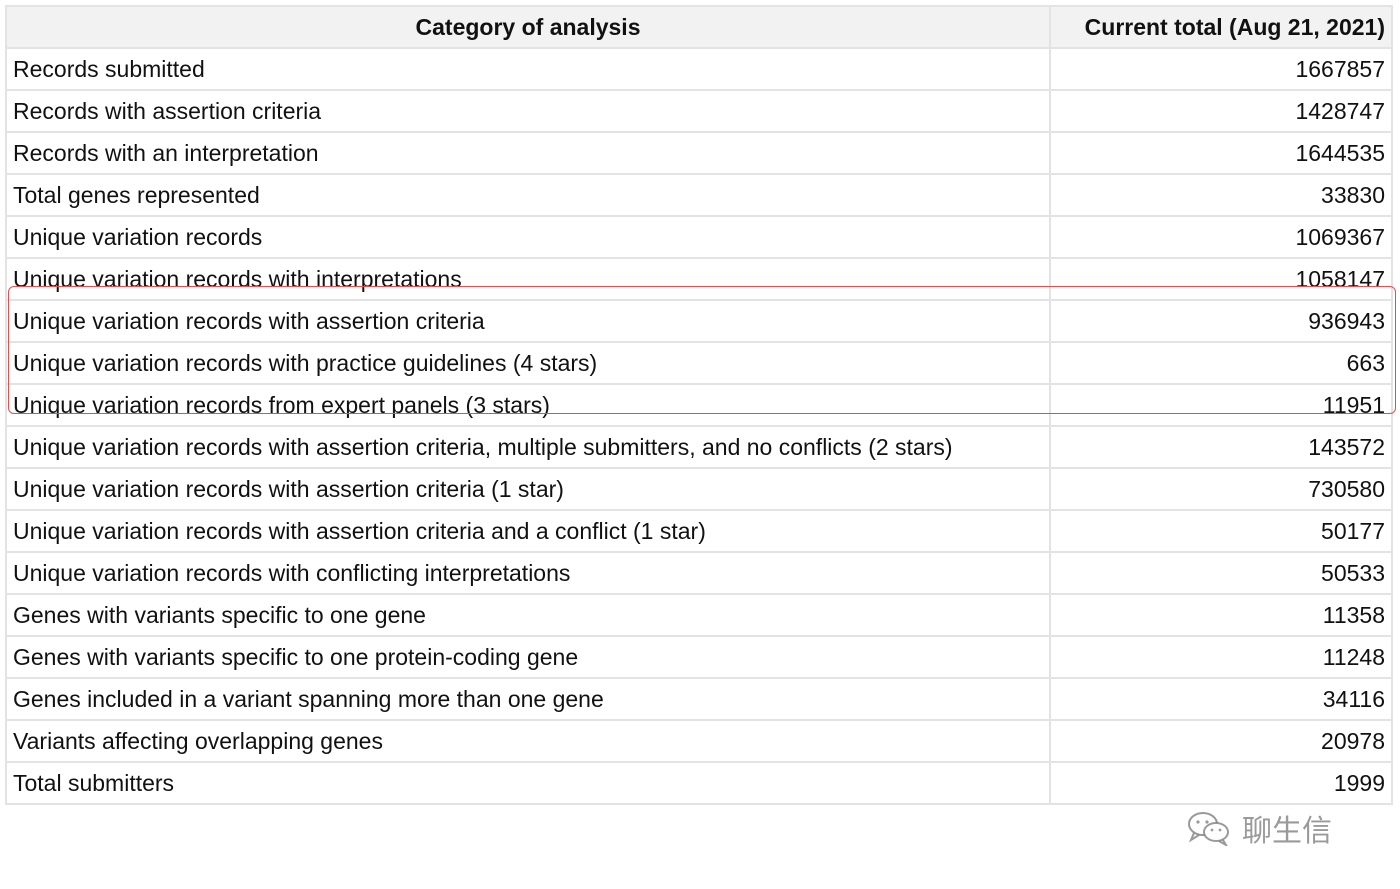 The image size is (1400, 889). What do you see at coordinates (1221, 195) in the screenshot?
I see `row-total: 33830` at bounding box center [1221, 195].